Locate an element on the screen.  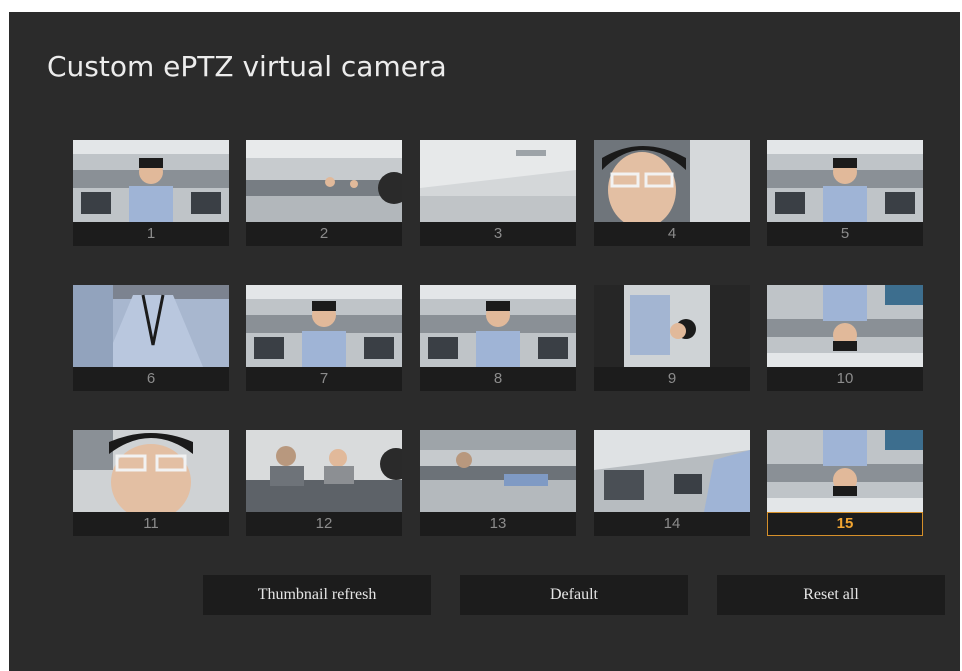
preset-number: 1 is located at coordinates (151, 234).